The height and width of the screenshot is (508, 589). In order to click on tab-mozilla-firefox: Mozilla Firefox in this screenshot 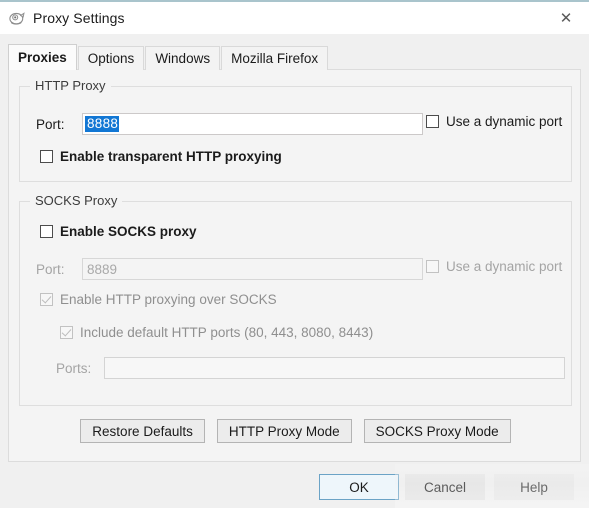, I will do `click(275, 58)`.